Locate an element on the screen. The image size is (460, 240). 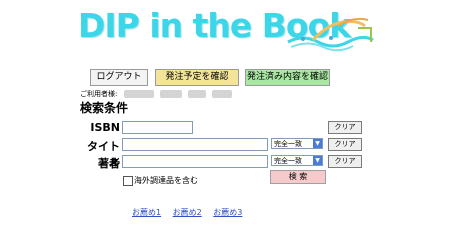
user-info: ご利用者様: is located at coordinates (156, 94).